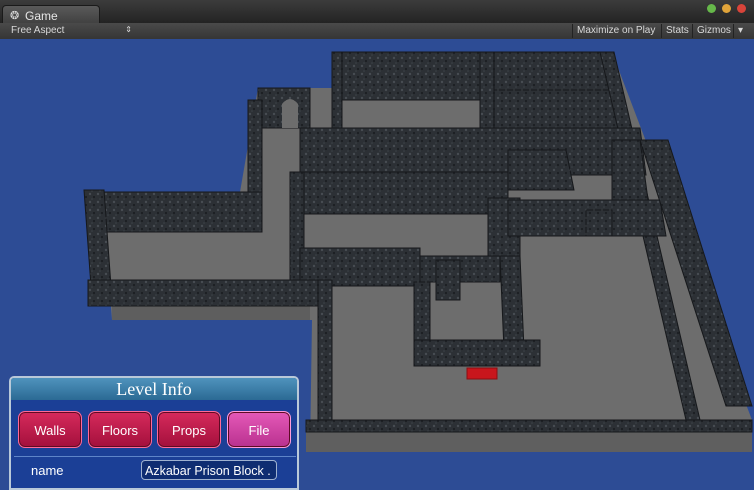  I want to click on maximize-on-play-button: Maximize on Play, so click(615, 31).